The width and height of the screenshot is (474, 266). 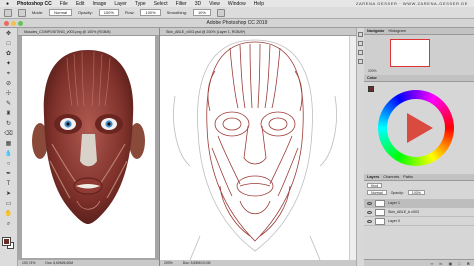 I want to click on zoom-readout: 100,74%, so click(x=28, y=263).